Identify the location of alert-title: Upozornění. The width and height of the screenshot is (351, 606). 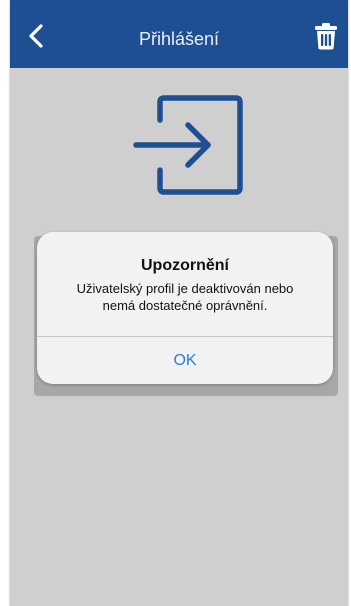
(185, 265).